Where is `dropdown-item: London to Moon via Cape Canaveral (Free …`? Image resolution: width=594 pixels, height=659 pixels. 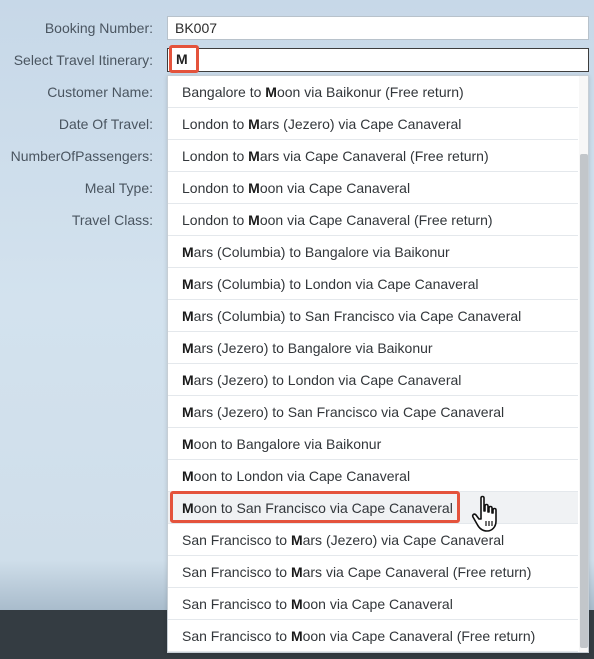 dropdown-item: London to Moon via Cape Canaveral (Free … is located at coordinates (373, 220).